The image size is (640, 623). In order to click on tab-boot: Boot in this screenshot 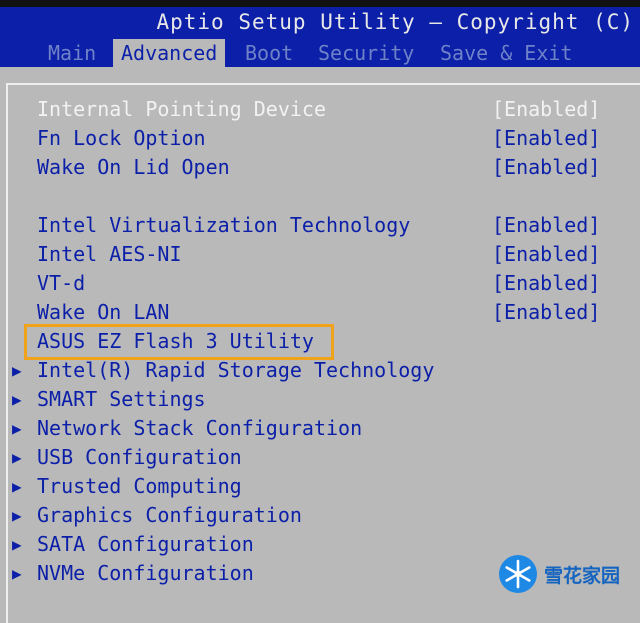, I will do `click(269, 53)`.